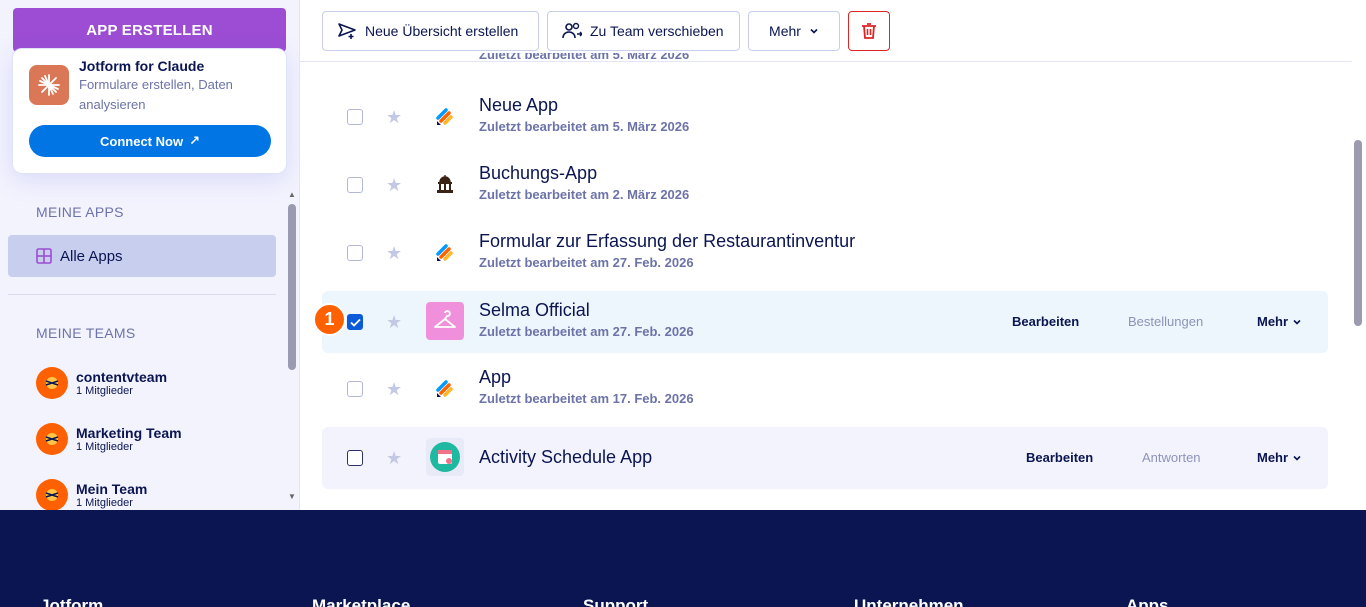  I want to click on app-name: Buchungs-App, so click(538, 173).